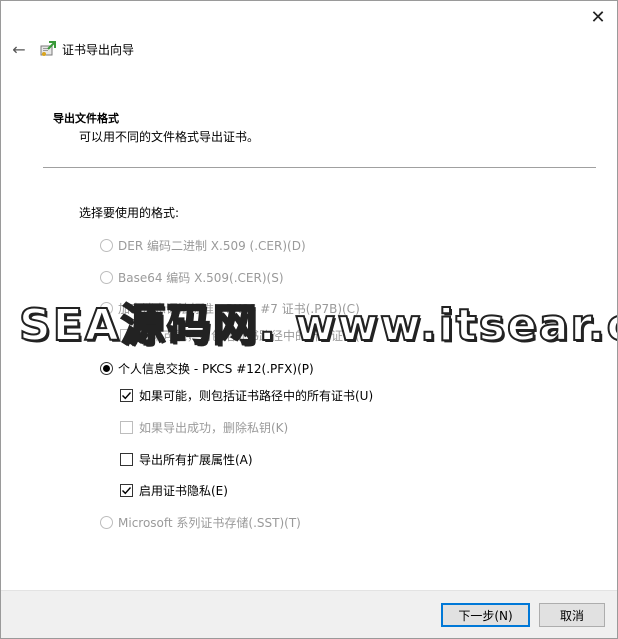 This screenshot has height=639, width=618. What do you see at coordinates (98, 50) in the screenshot?
I see `wizard-title: 证书导出向导` at bounding box center [98, 50].